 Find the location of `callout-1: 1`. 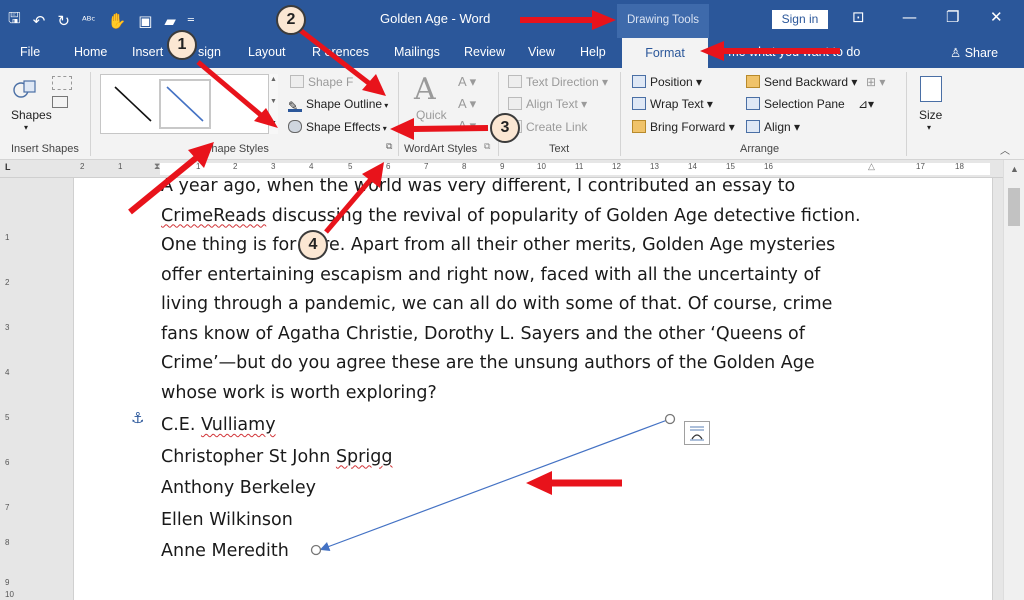

callout-1: 1 is located at coordinates (182, 45).